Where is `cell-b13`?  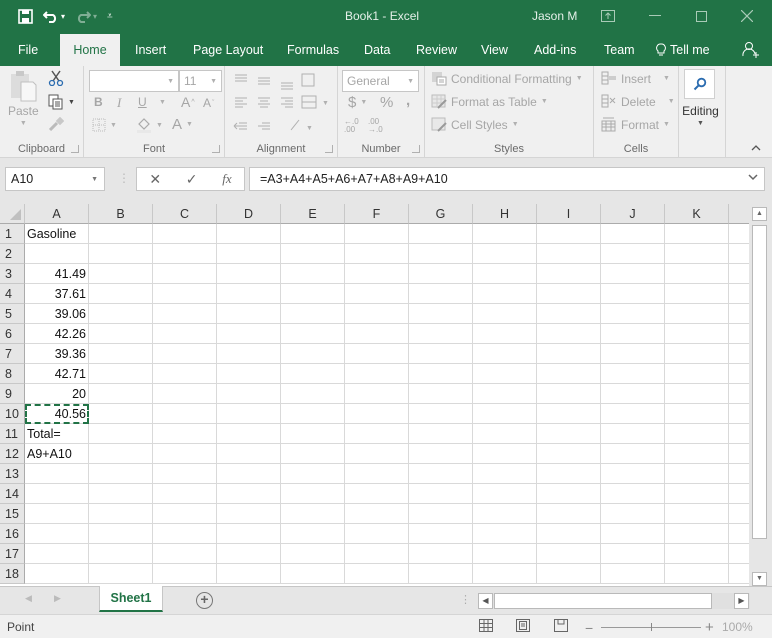 cell-b13 is located at coordinates (121, 474).